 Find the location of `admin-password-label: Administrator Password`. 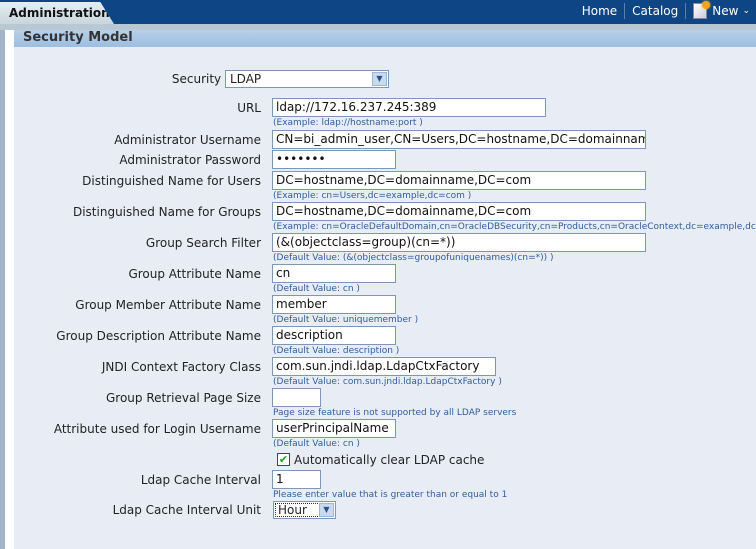

admin-password-label: Administrator Password is located at coordinates (190, 160).